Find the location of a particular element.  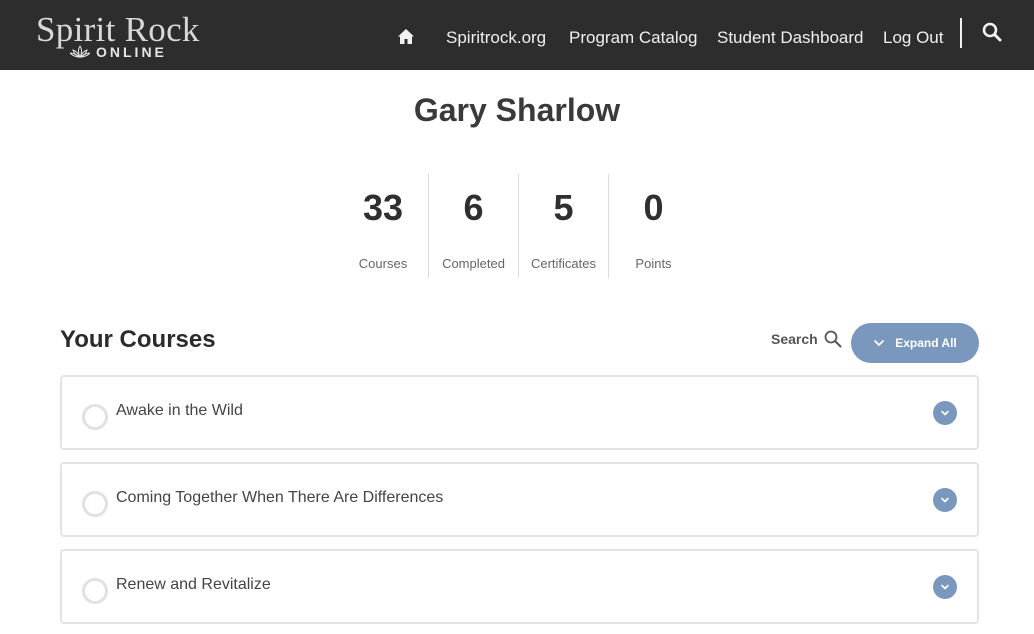

logo-subtitle-text: ONLINE is located at coordinates (131, 52).